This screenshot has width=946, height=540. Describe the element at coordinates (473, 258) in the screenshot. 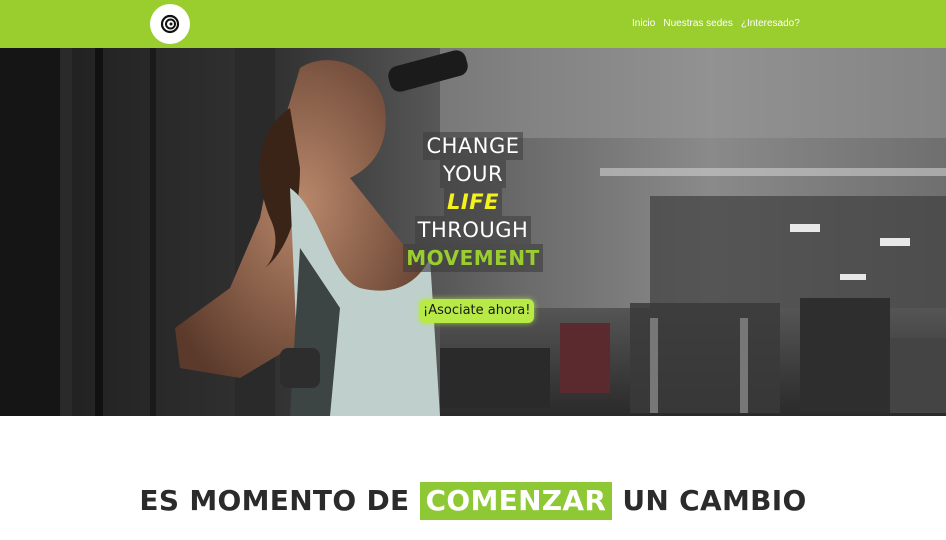

I see `tagline-line-movement: MOVEMENT` at that location.